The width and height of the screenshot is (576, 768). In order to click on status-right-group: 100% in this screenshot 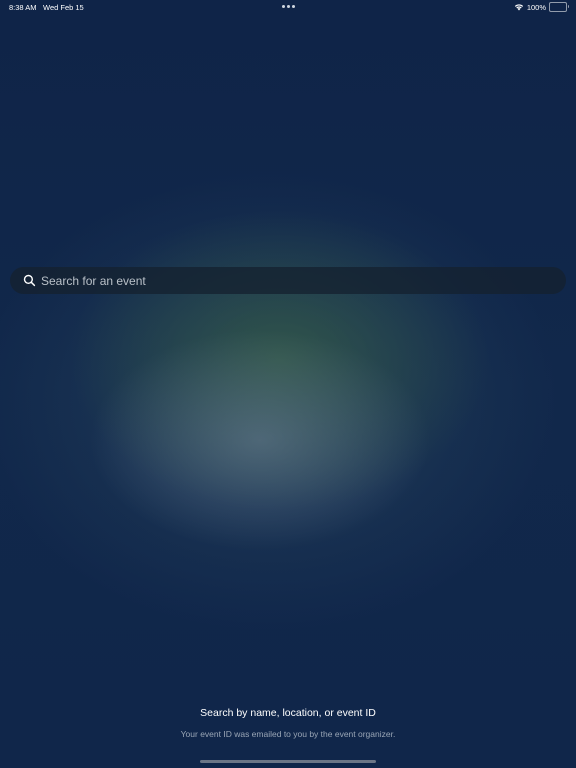, I will do `click(541, 7)`.